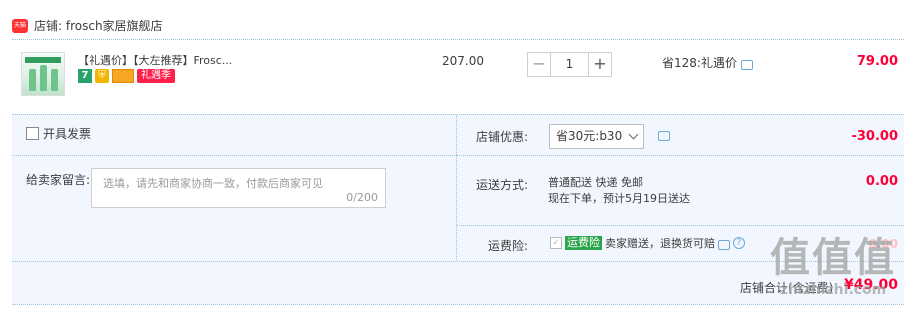 This screenshot has width=916, height=318. I want to click on discount-text: 省128:礼遇价, so click(699, 63).